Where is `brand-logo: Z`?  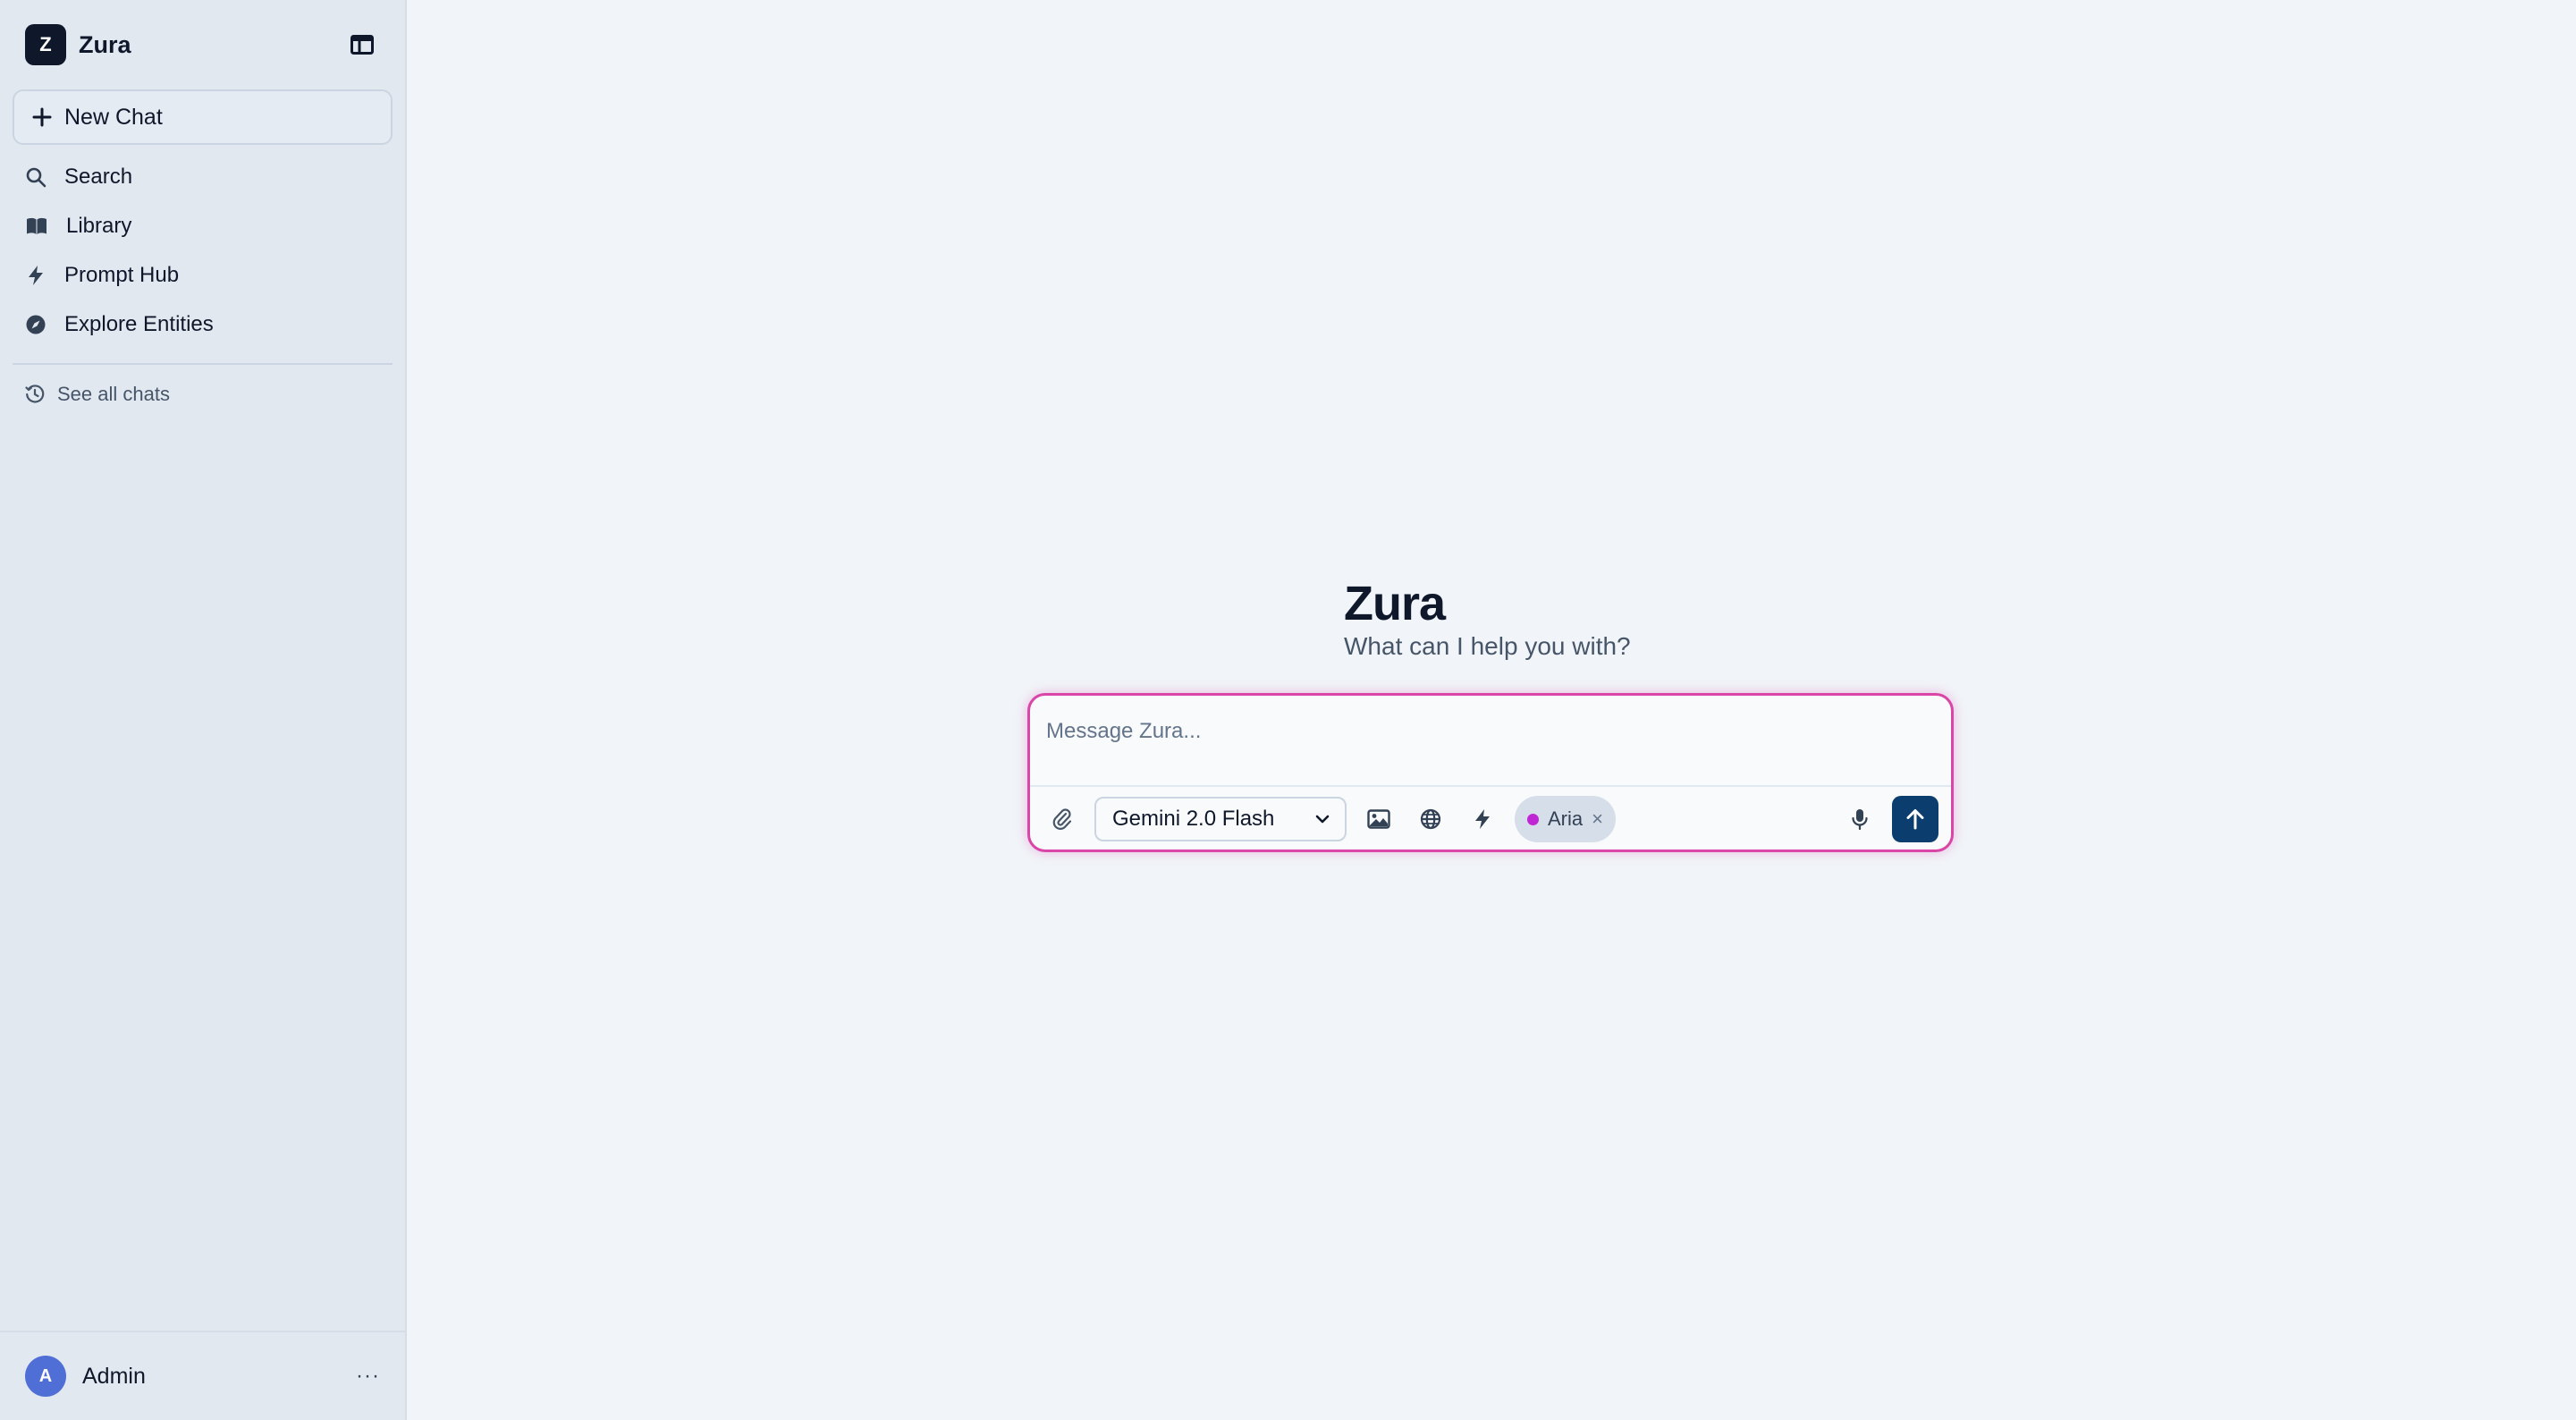
brand-logo: Z is located at coordinates (45, 45).